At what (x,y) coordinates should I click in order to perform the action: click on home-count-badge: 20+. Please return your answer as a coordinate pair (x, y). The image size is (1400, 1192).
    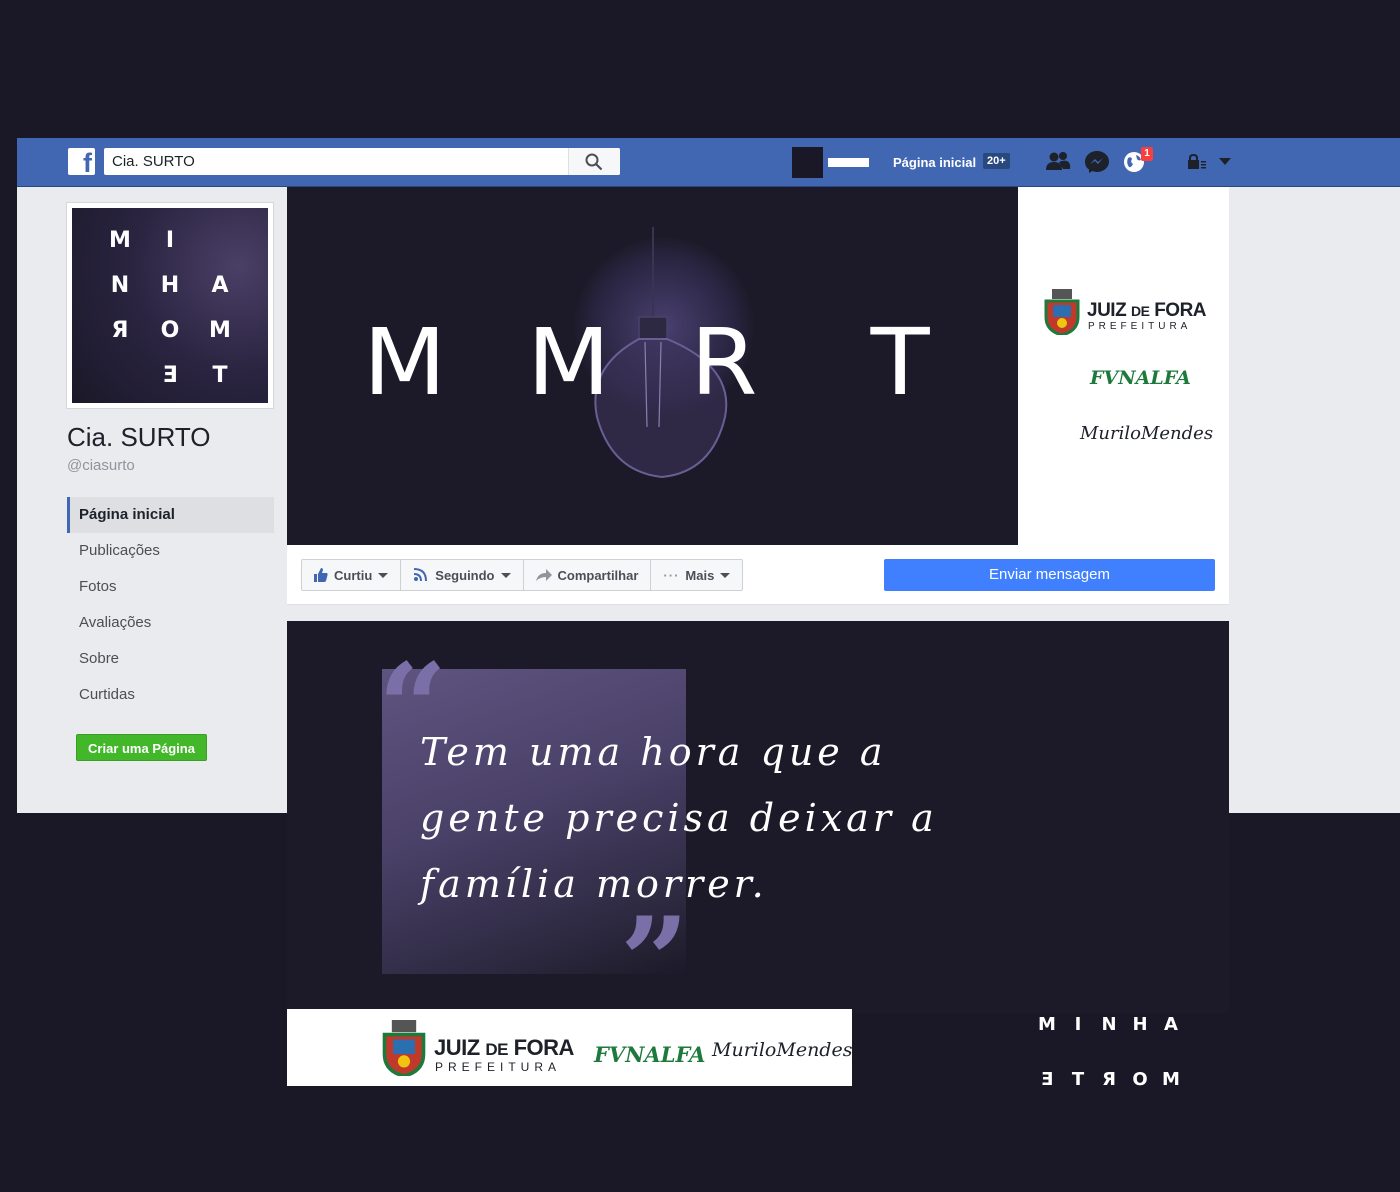
    Looking at the image, I should click on (996, 161).